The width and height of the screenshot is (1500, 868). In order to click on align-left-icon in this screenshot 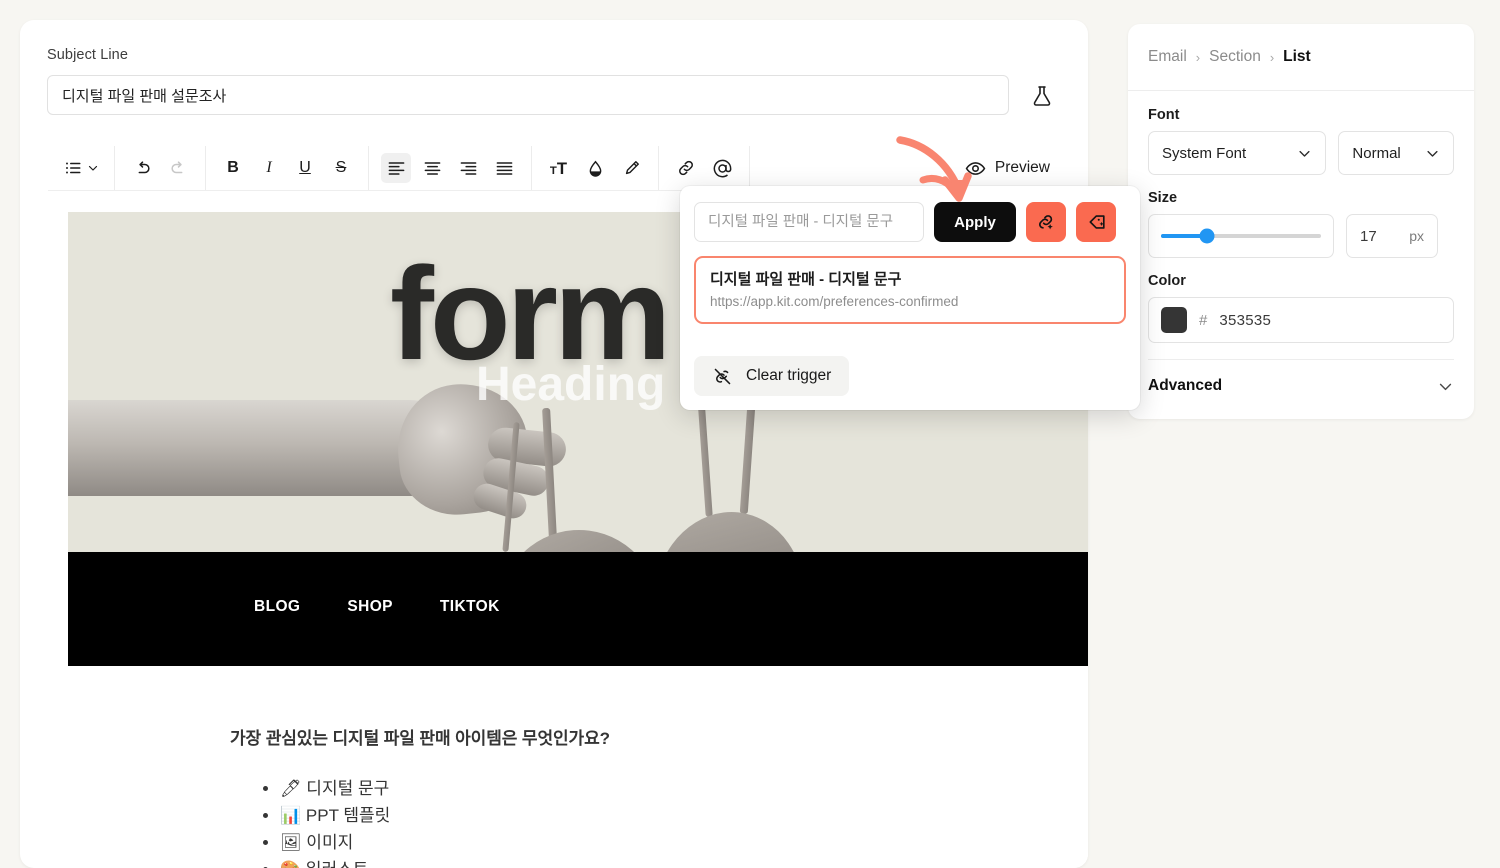, I will do `click(396, 168)`.